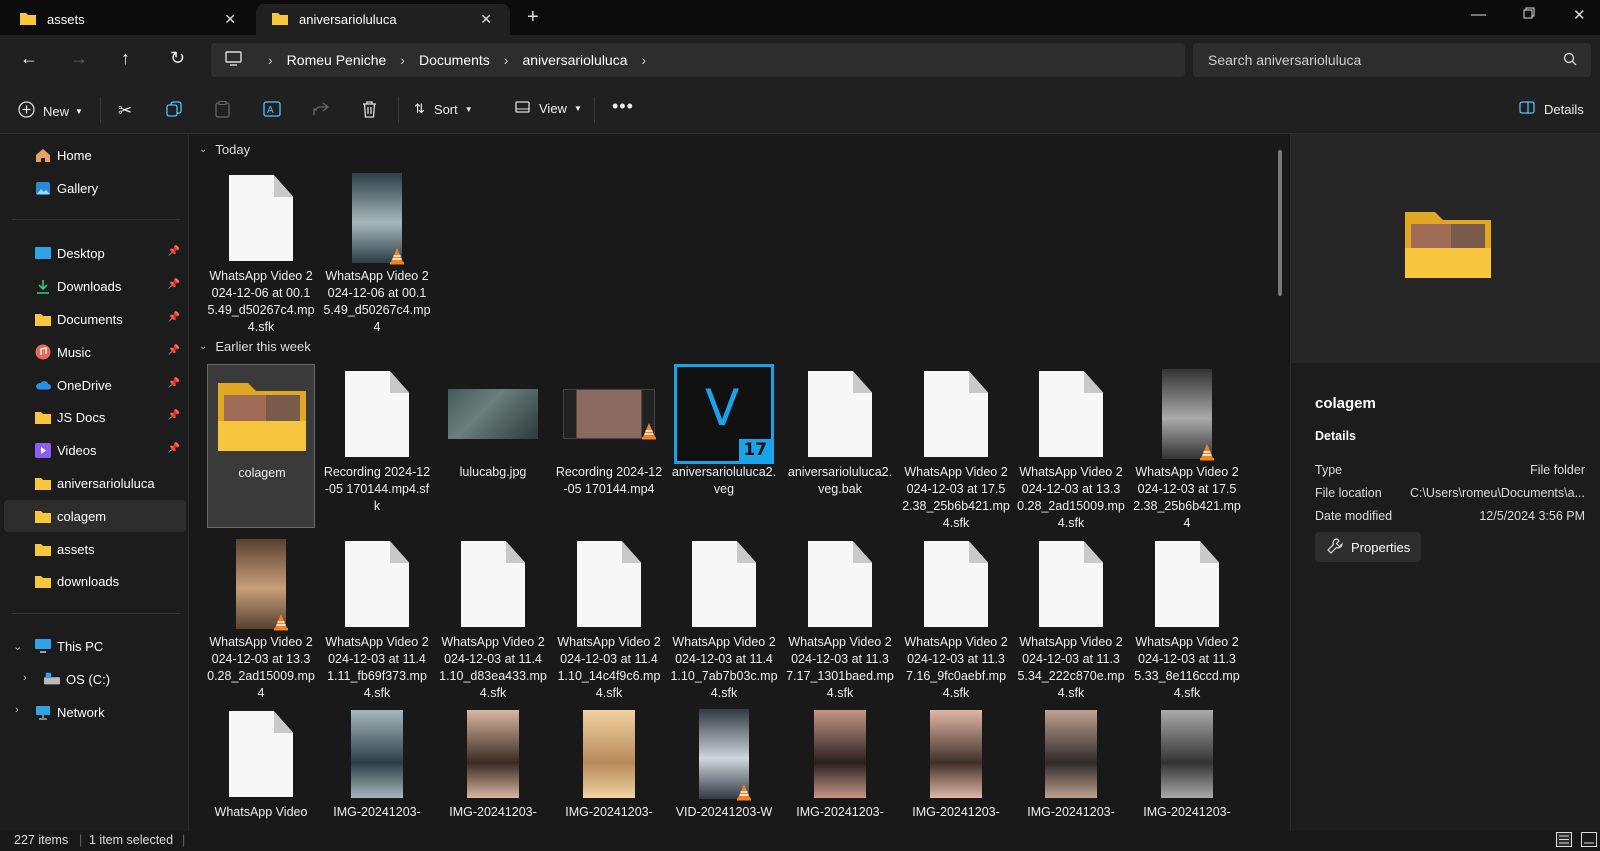 The image size is (1600, 851). Describe the element at coordinates (369, 109) in the screenshot. I see `delete-icon` at that location.